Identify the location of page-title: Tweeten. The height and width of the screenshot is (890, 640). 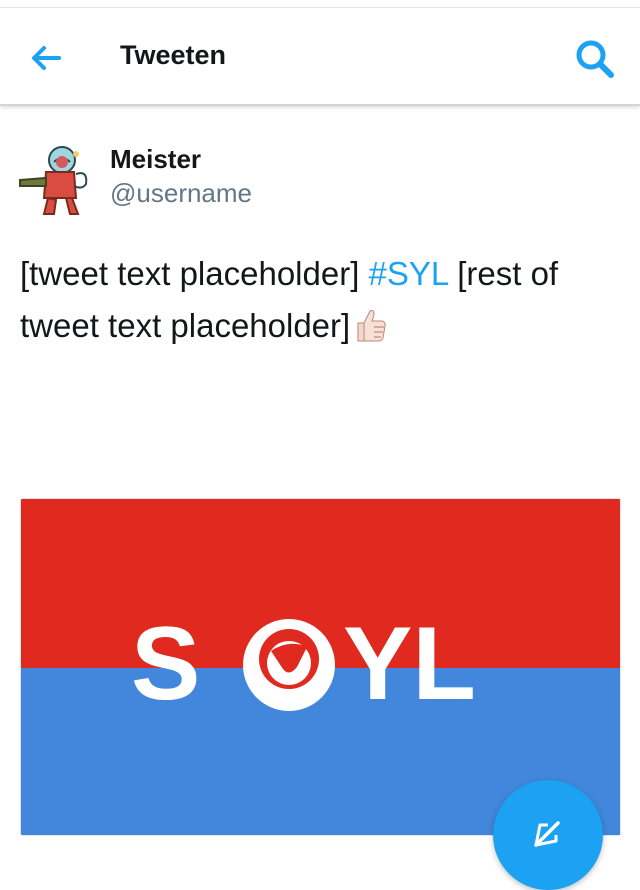
(173, 55).